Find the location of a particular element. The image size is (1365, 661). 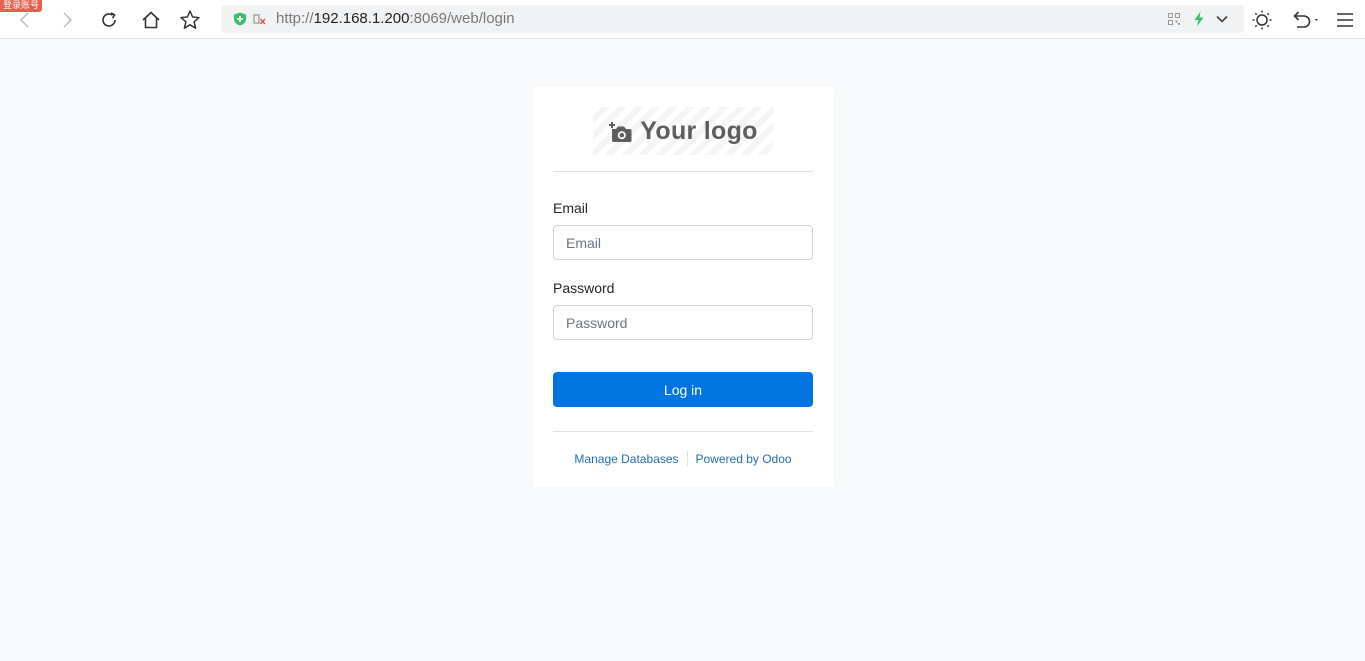

forward-button is located at coordinates (67, 20).